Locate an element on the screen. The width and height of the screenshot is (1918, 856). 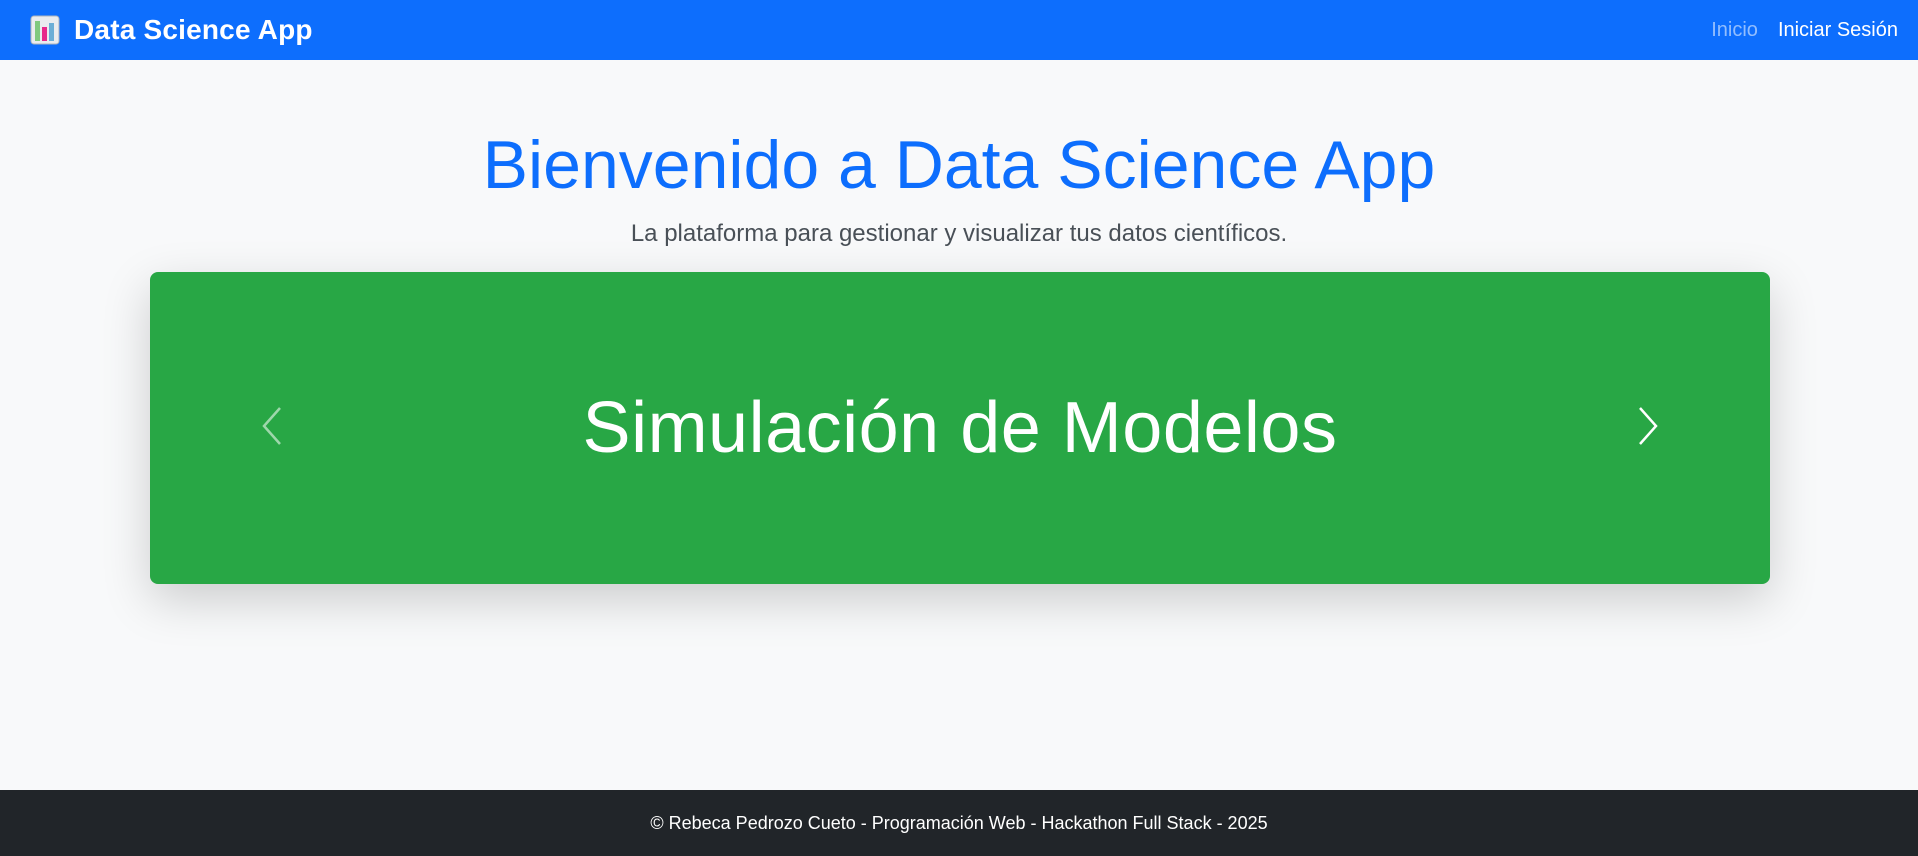
nav-links: Inicio Iniciar Sesión is located at coordinates (1794, 30).